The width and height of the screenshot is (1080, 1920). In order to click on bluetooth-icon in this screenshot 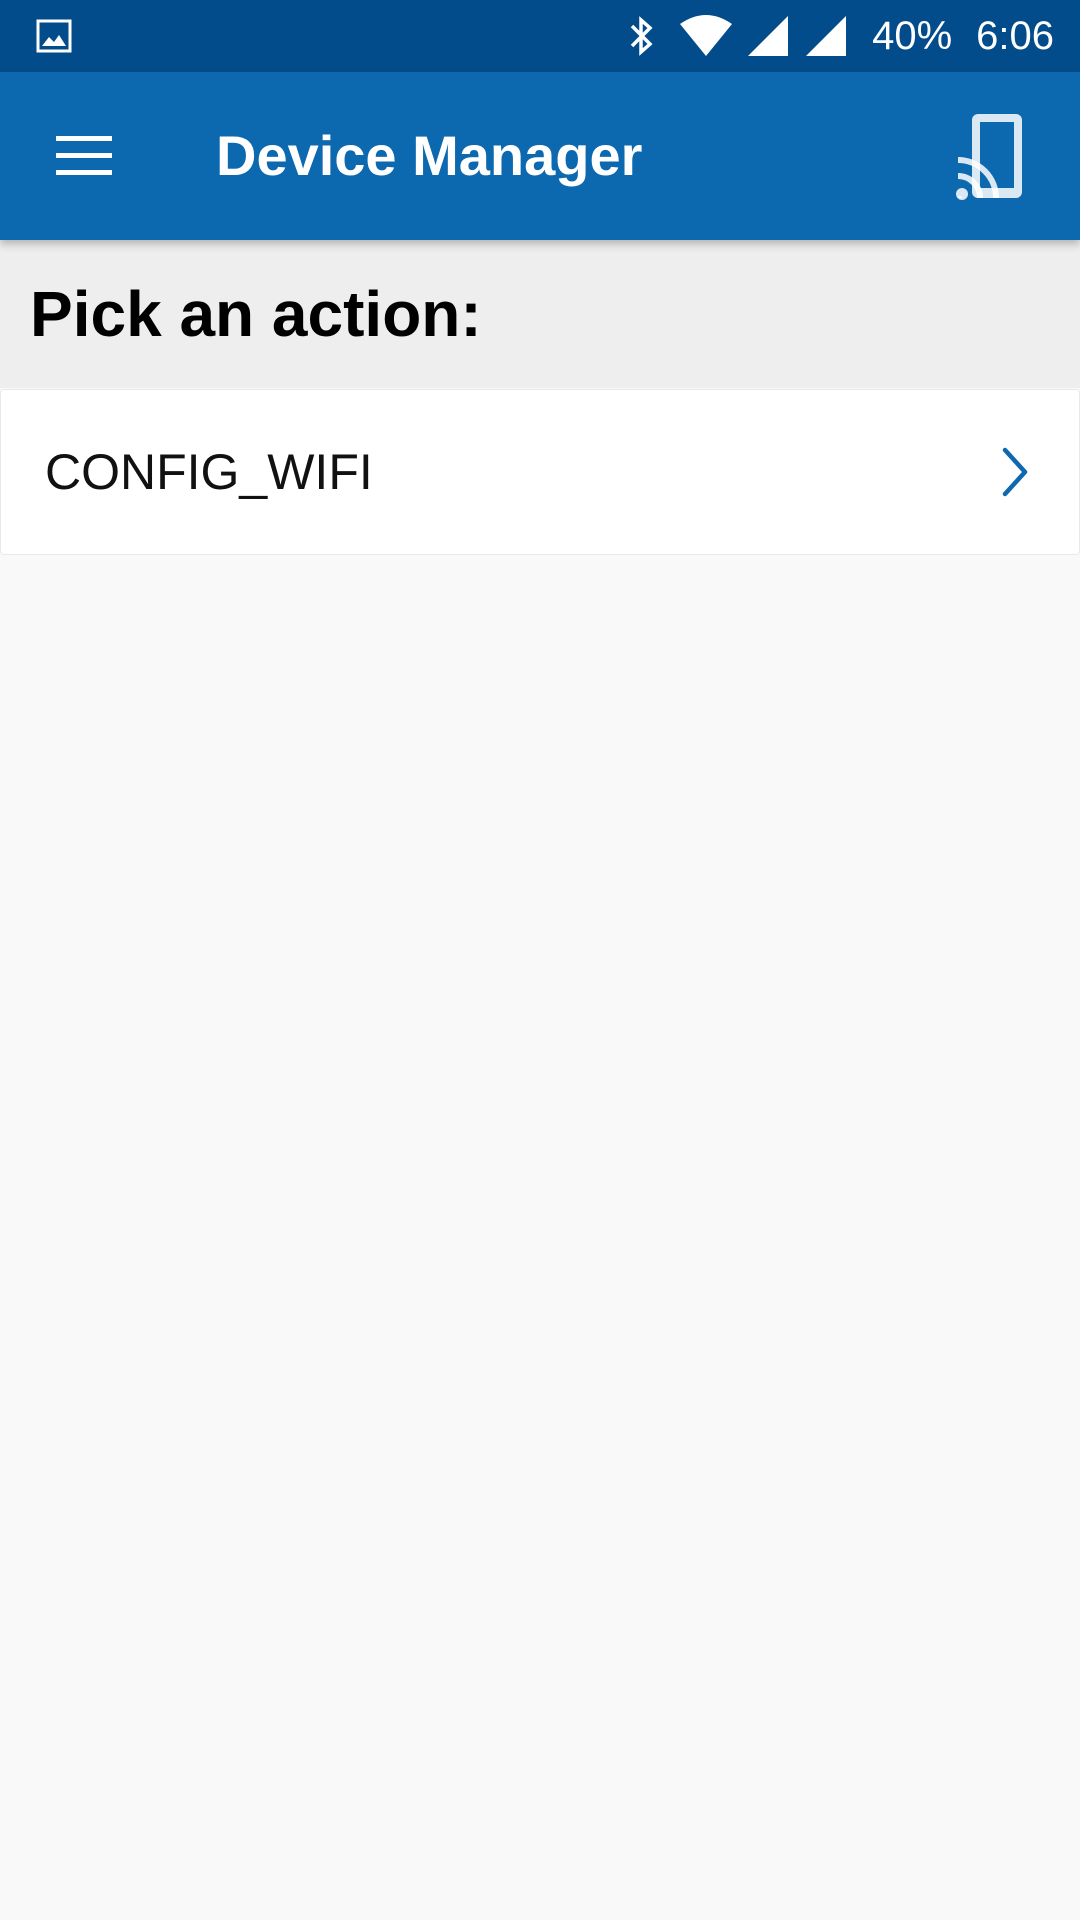, I will do `click(641, 36)`.